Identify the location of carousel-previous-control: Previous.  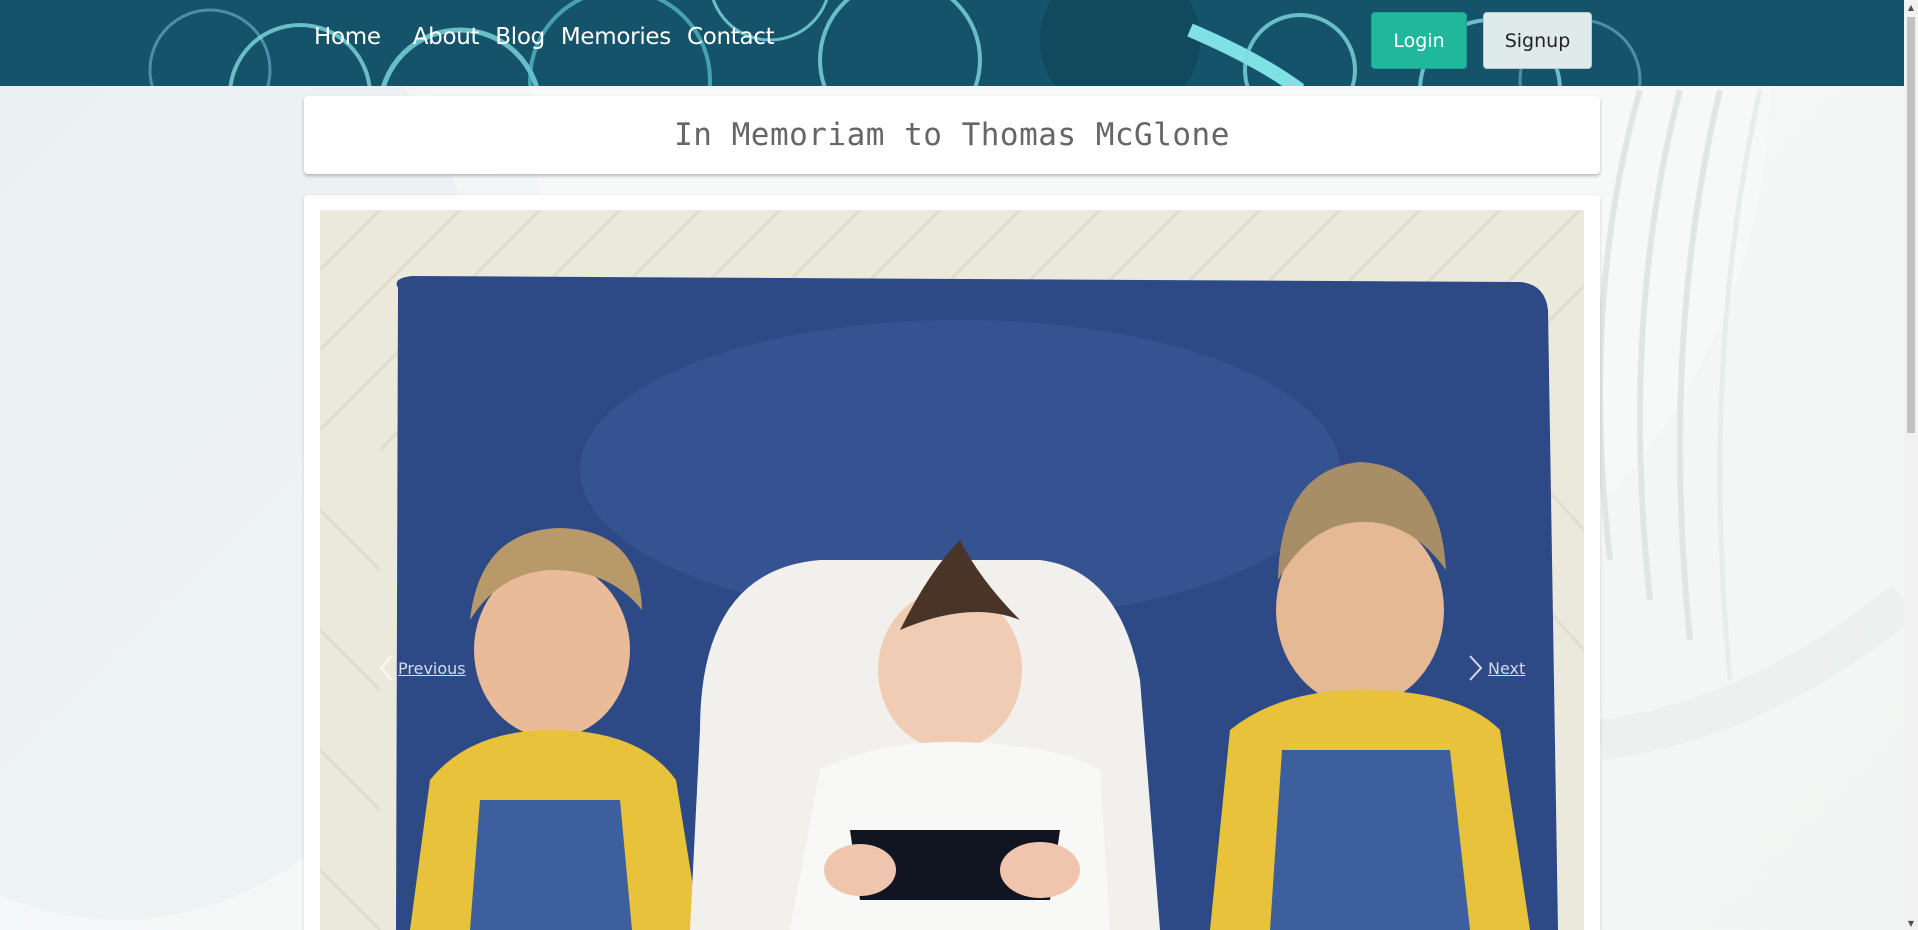
(422, 668).